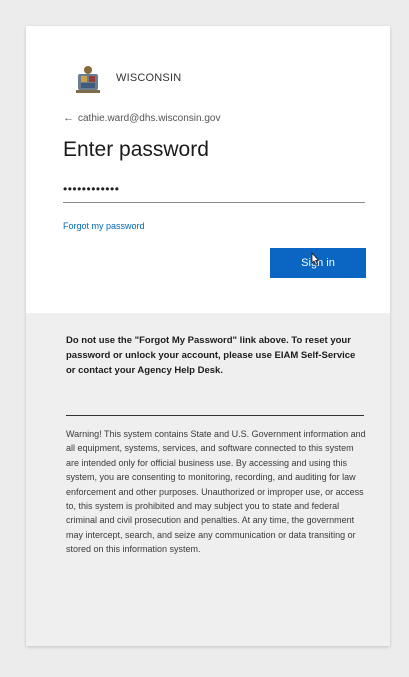  Describe the element at coordinates (104, 226) in the screenshot. I see `forgot-password-link: Forgot my password` at that location.